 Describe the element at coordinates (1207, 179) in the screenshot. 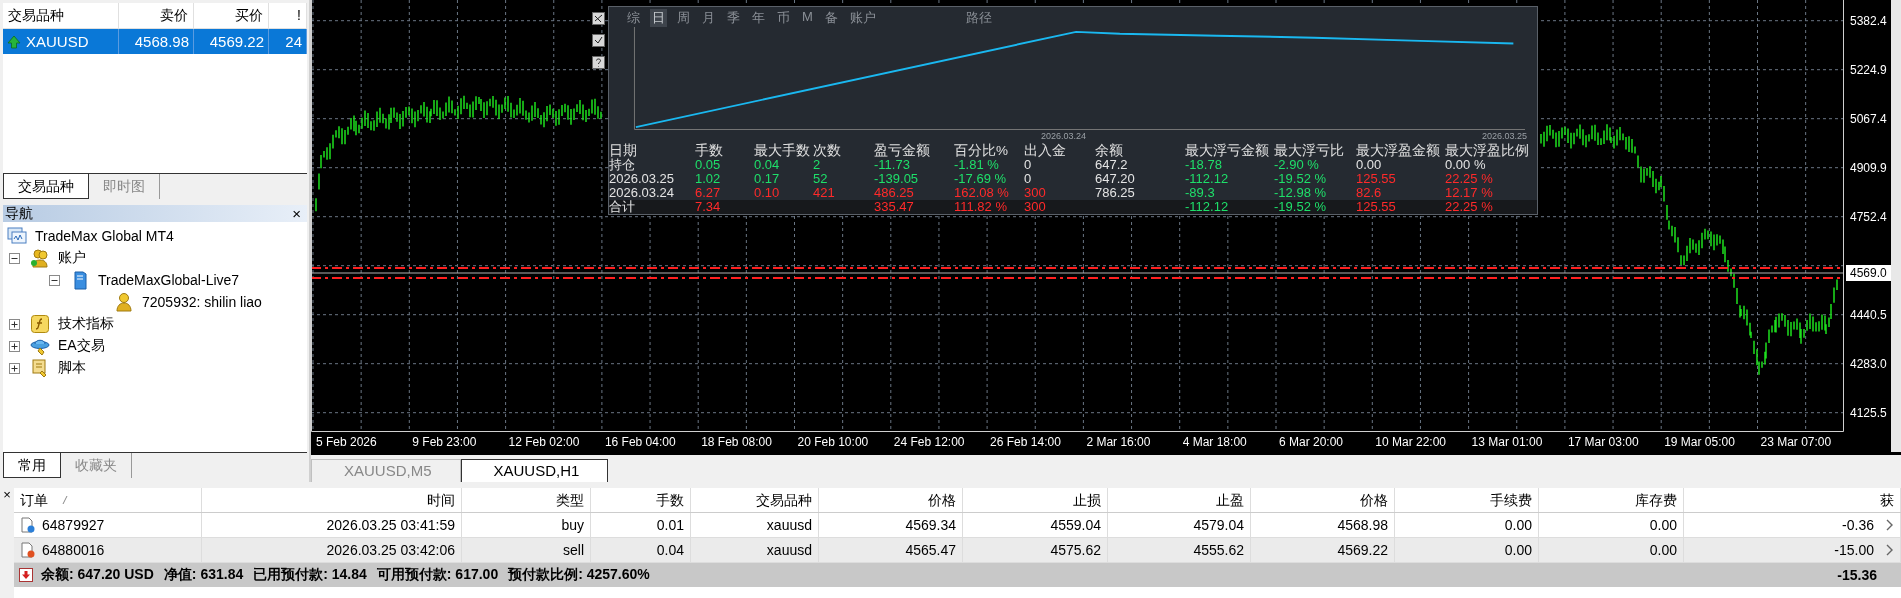

I see `table-cell-text: -112.12` at that location.